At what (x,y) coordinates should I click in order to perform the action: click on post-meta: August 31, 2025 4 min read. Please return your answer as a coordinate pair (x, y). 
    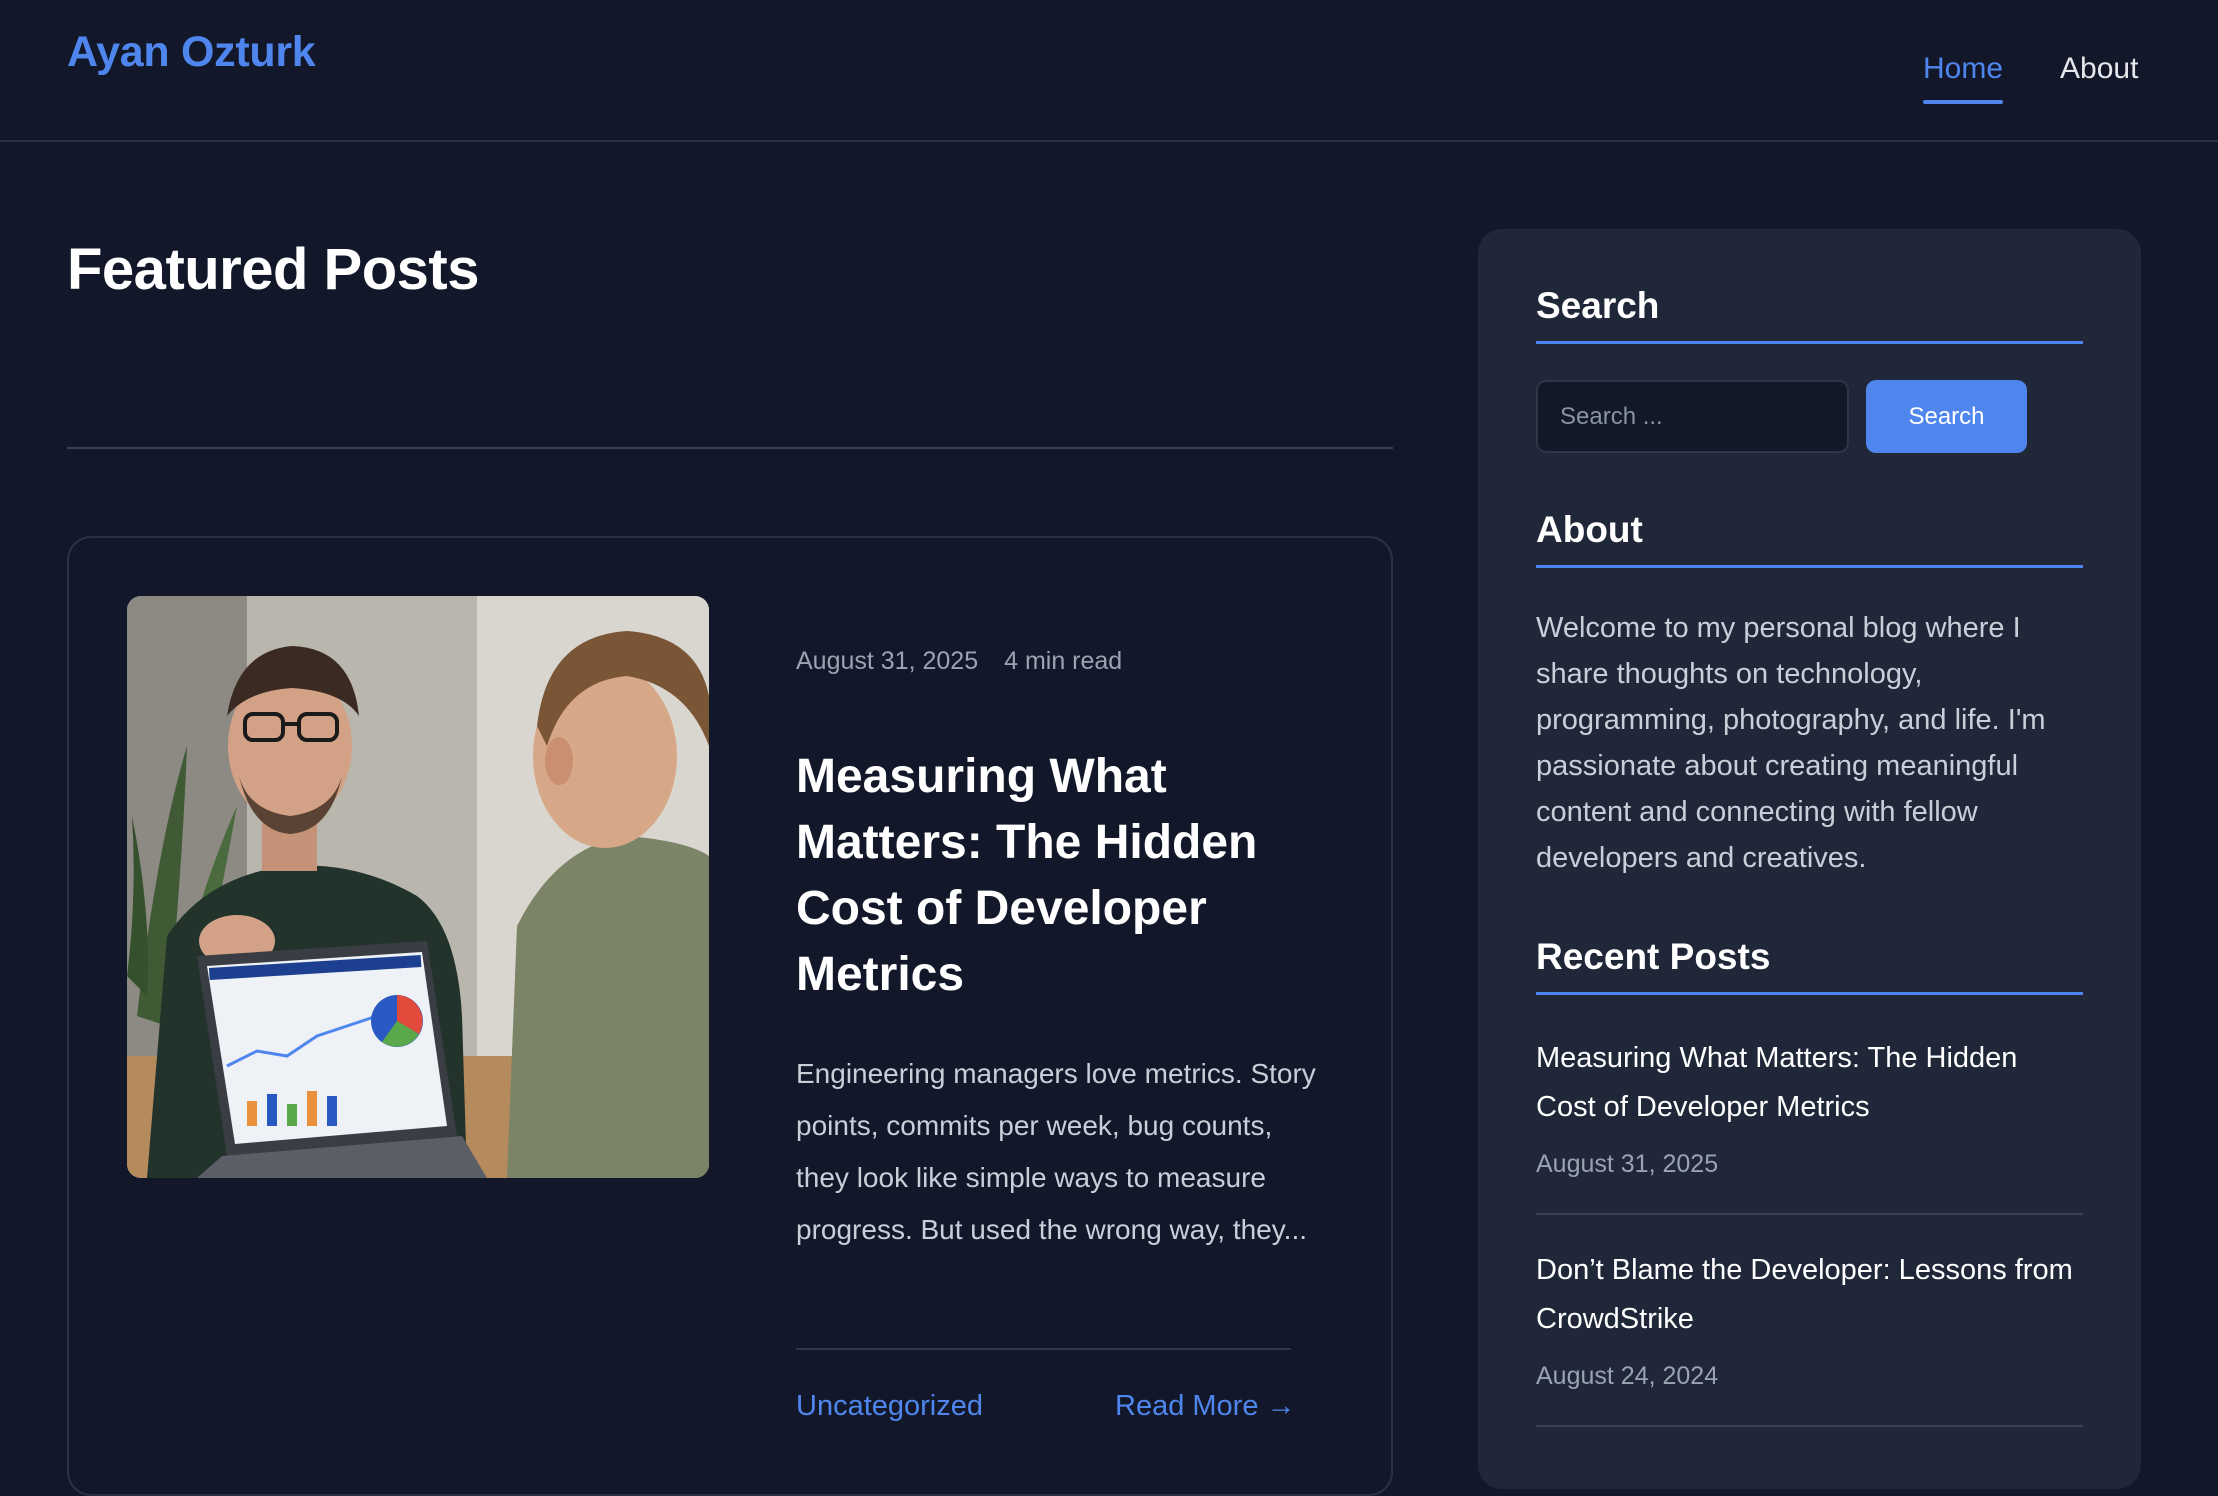
    Looking at the image, I should click on (959, 661).